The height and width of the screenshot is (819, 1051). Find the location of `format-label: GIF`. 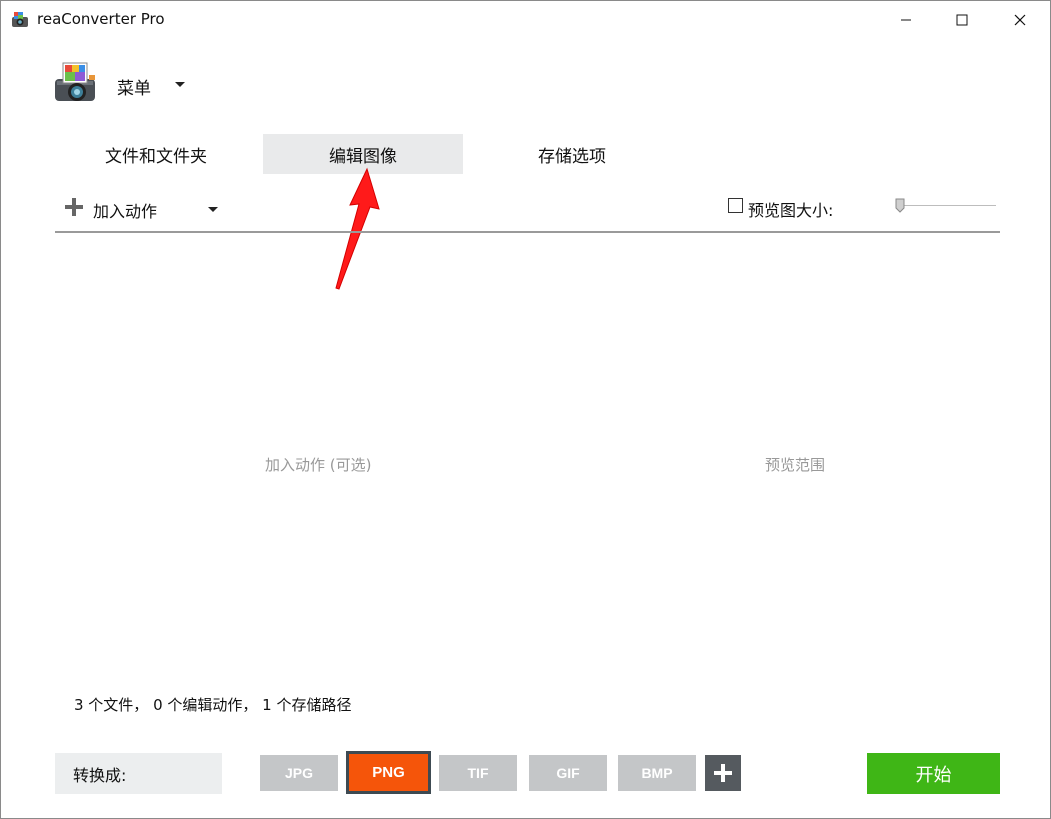

format-label: GIF is located at coordinates (568, 773).